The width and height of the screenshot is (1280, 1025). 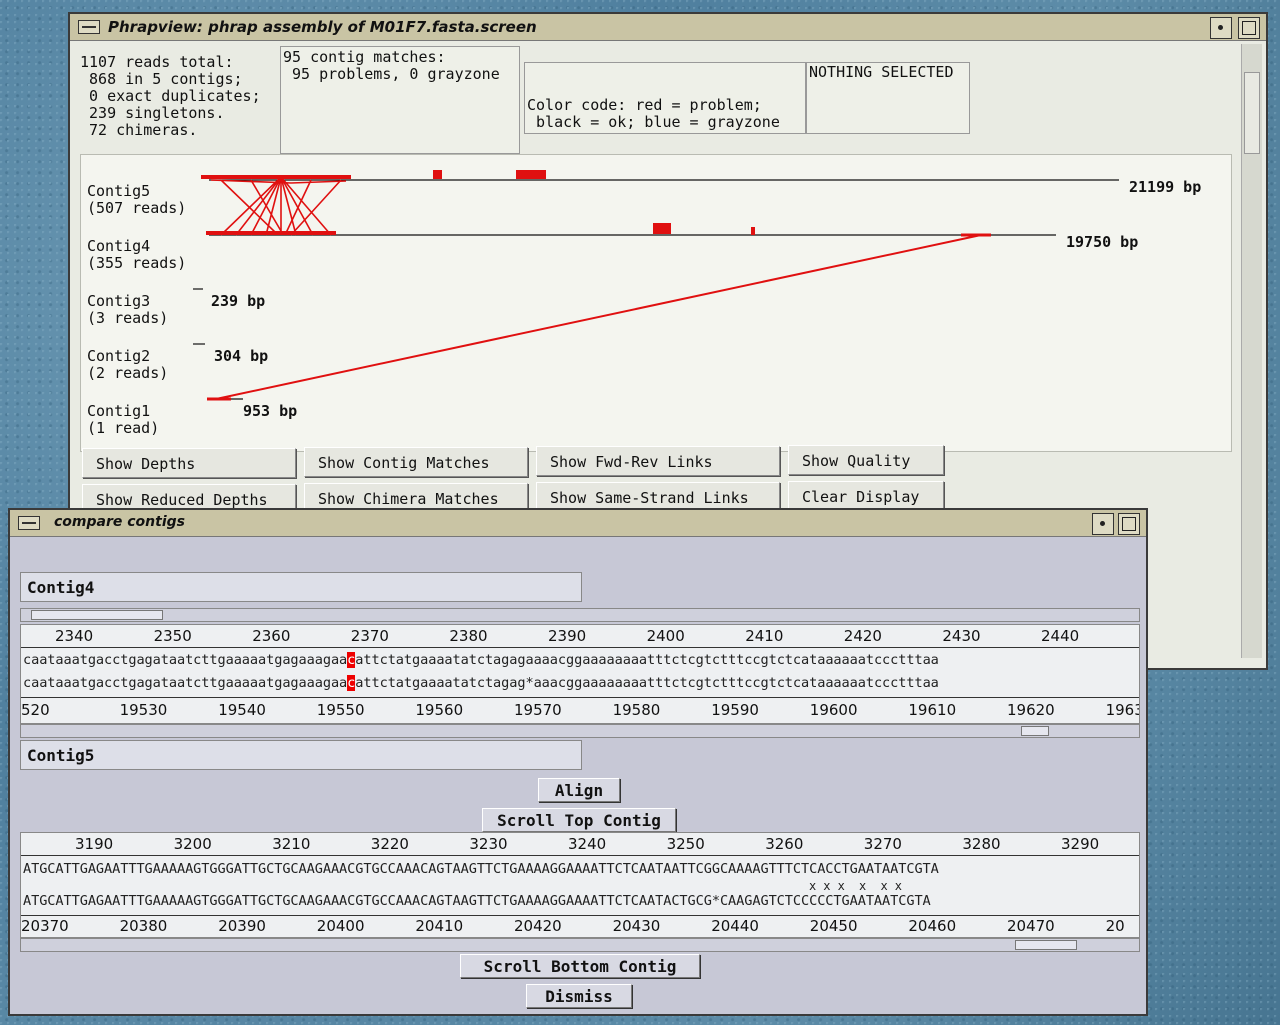 What do you see at coordinates (242, 926) in the screenshot?
I see `ruler-tick-label: 20390` at bounding box center [242, 926].